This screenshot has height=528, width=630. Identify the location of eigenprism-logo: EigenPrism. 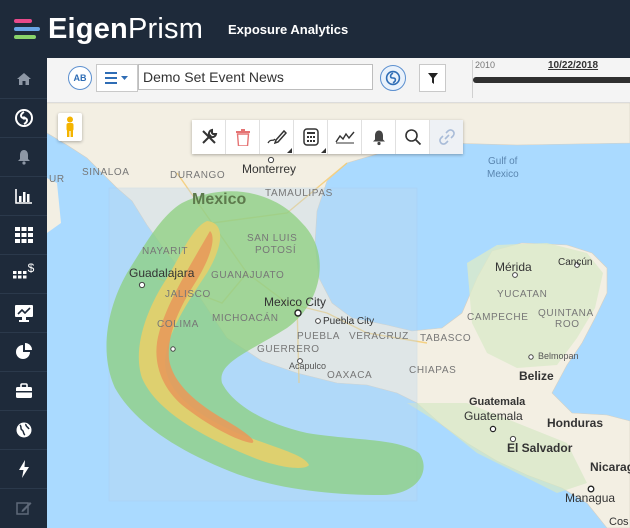
(108, 29).